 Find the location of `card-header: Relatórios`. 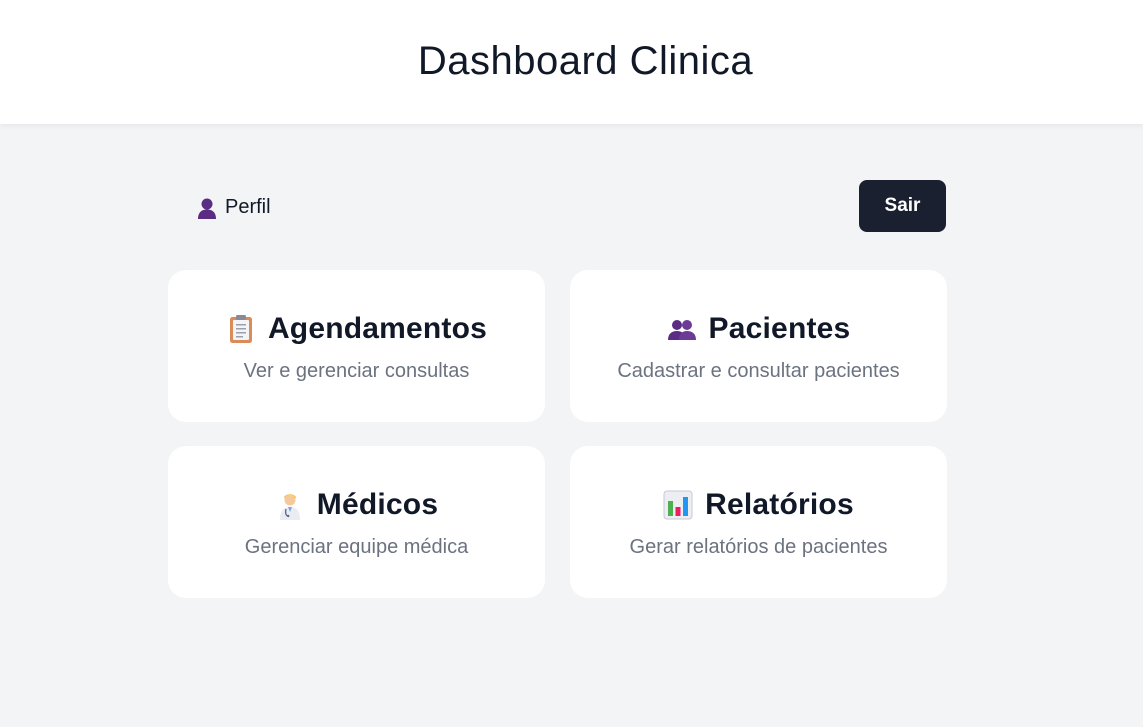

card-header: Relatórios is located at coordinates (758, 505).